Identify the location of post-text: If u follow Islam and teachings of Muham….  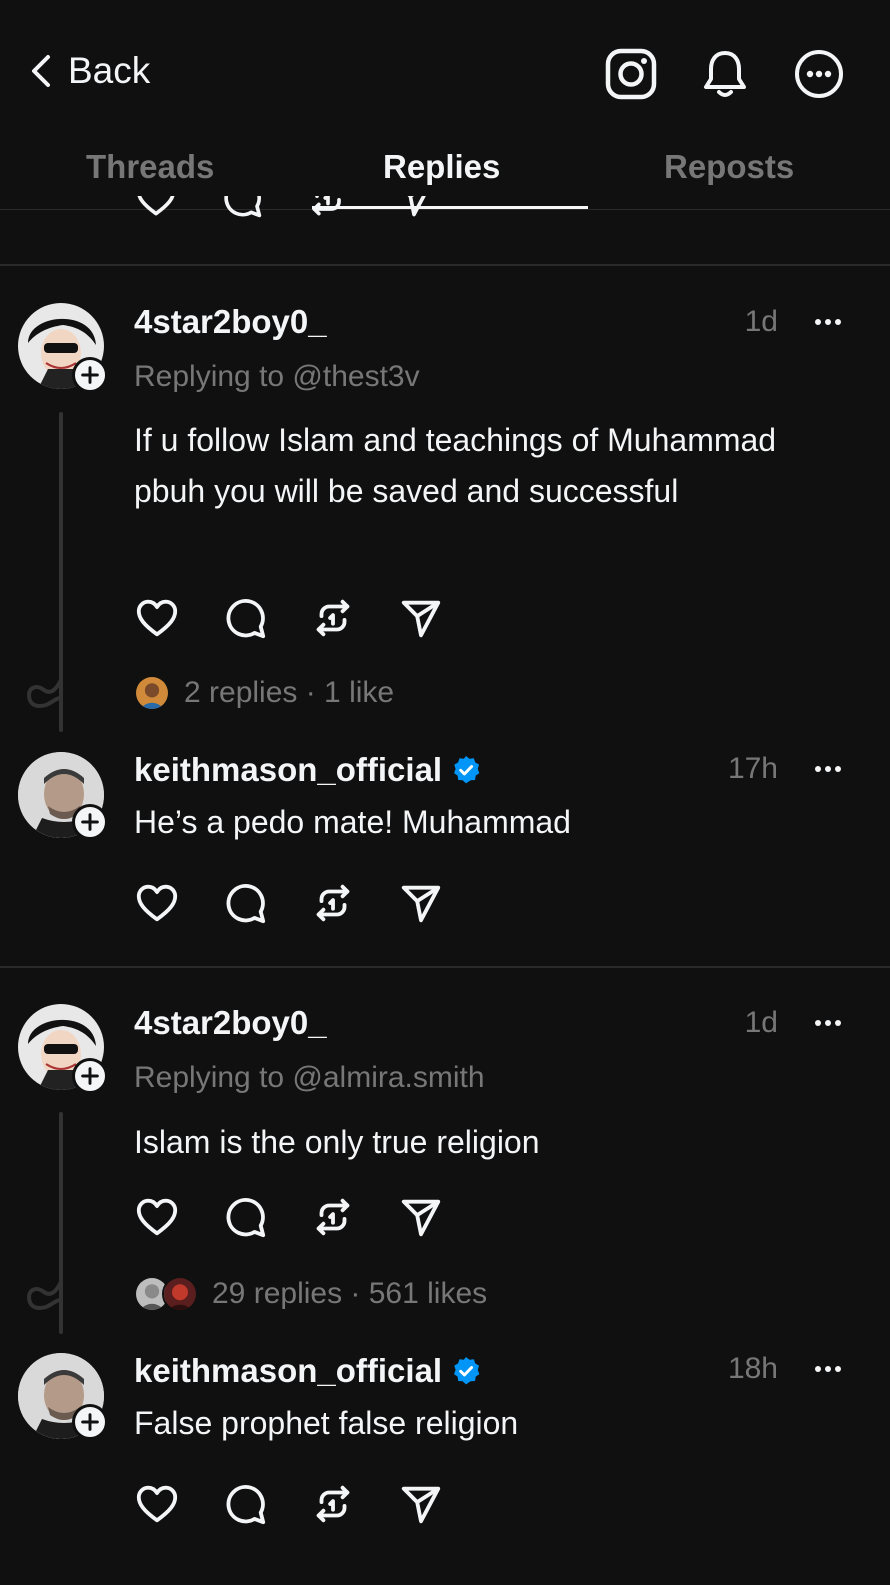
(455, 465).